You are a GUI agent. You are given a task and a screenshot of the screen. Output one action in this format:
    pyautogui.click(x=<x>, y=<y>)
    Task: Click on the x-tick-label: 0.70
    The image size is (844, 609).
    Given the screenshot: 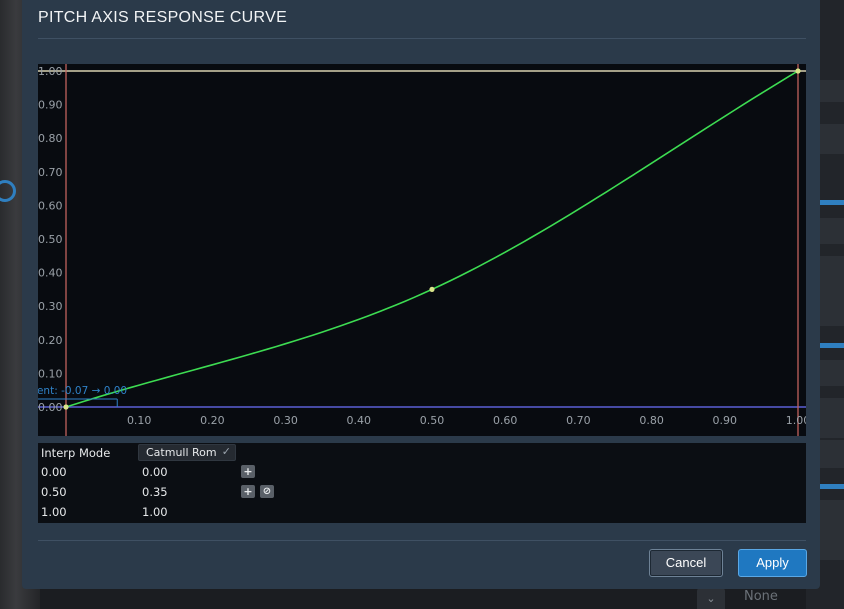 What is the action you would take?
    pyautogui.click(x=578, y=420)
    